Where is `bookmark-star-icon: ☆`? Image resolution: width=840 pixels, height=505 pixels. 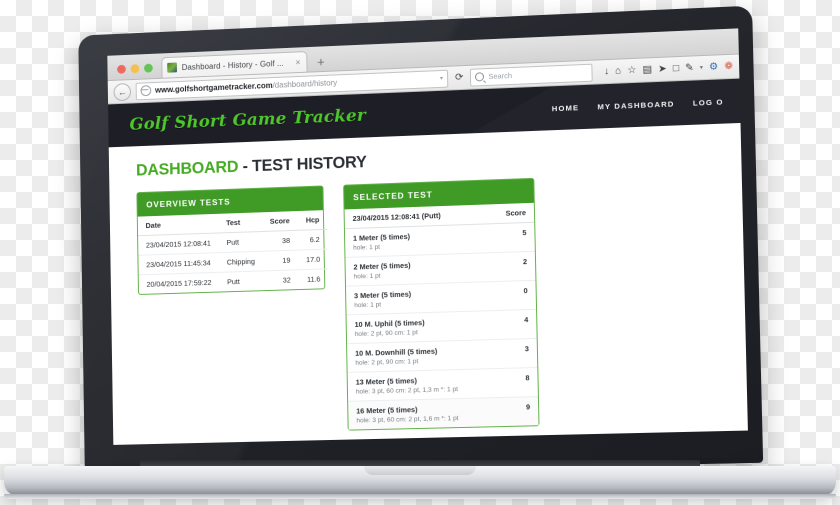 bookmark-star-icon: ☆ is located at coordinates (631, 69).